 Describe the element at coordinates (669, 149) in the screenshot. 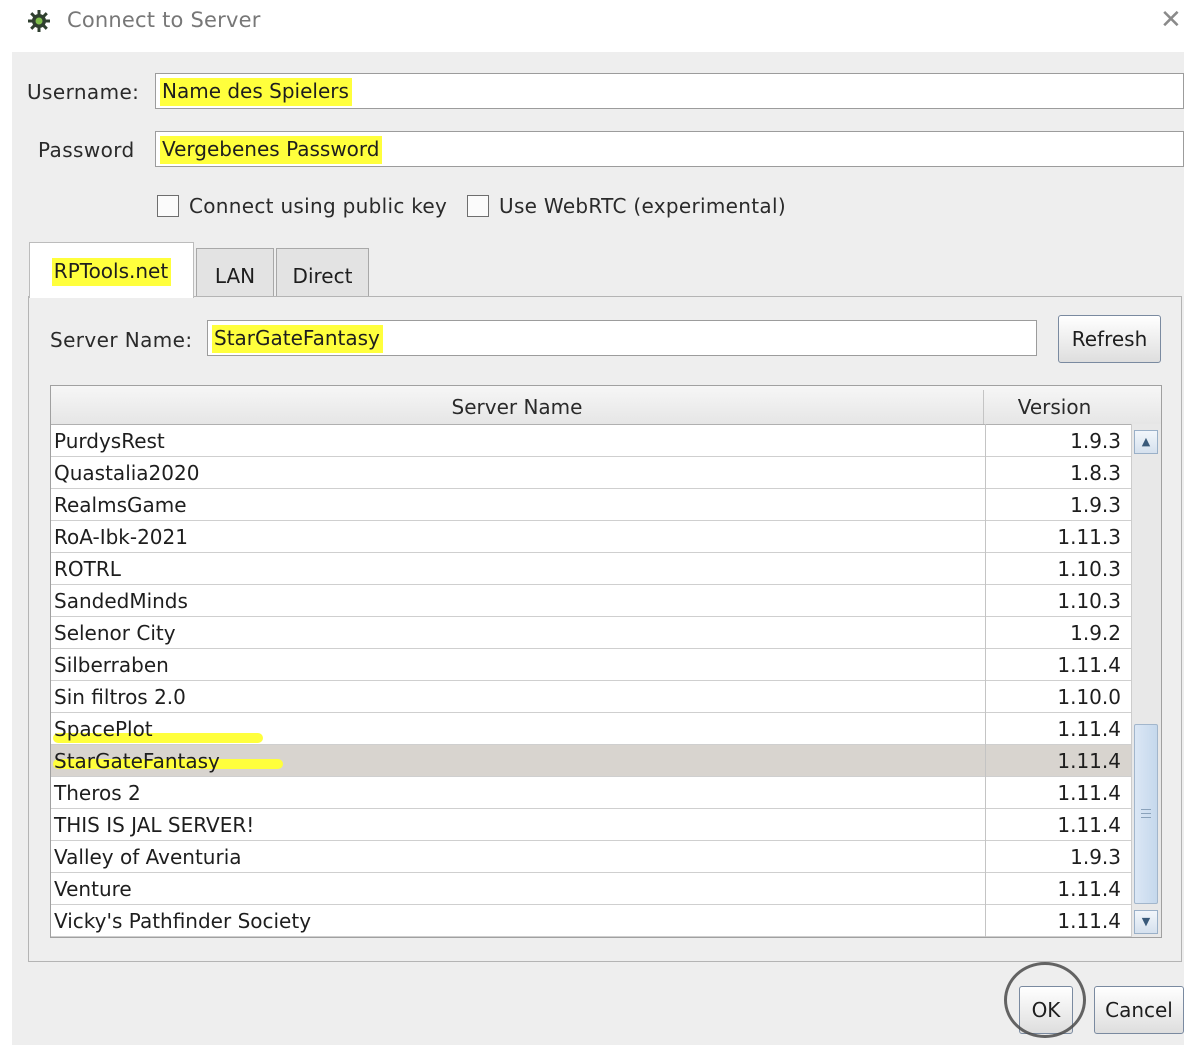

I see `password-field: Vergebenes Password` at that location.